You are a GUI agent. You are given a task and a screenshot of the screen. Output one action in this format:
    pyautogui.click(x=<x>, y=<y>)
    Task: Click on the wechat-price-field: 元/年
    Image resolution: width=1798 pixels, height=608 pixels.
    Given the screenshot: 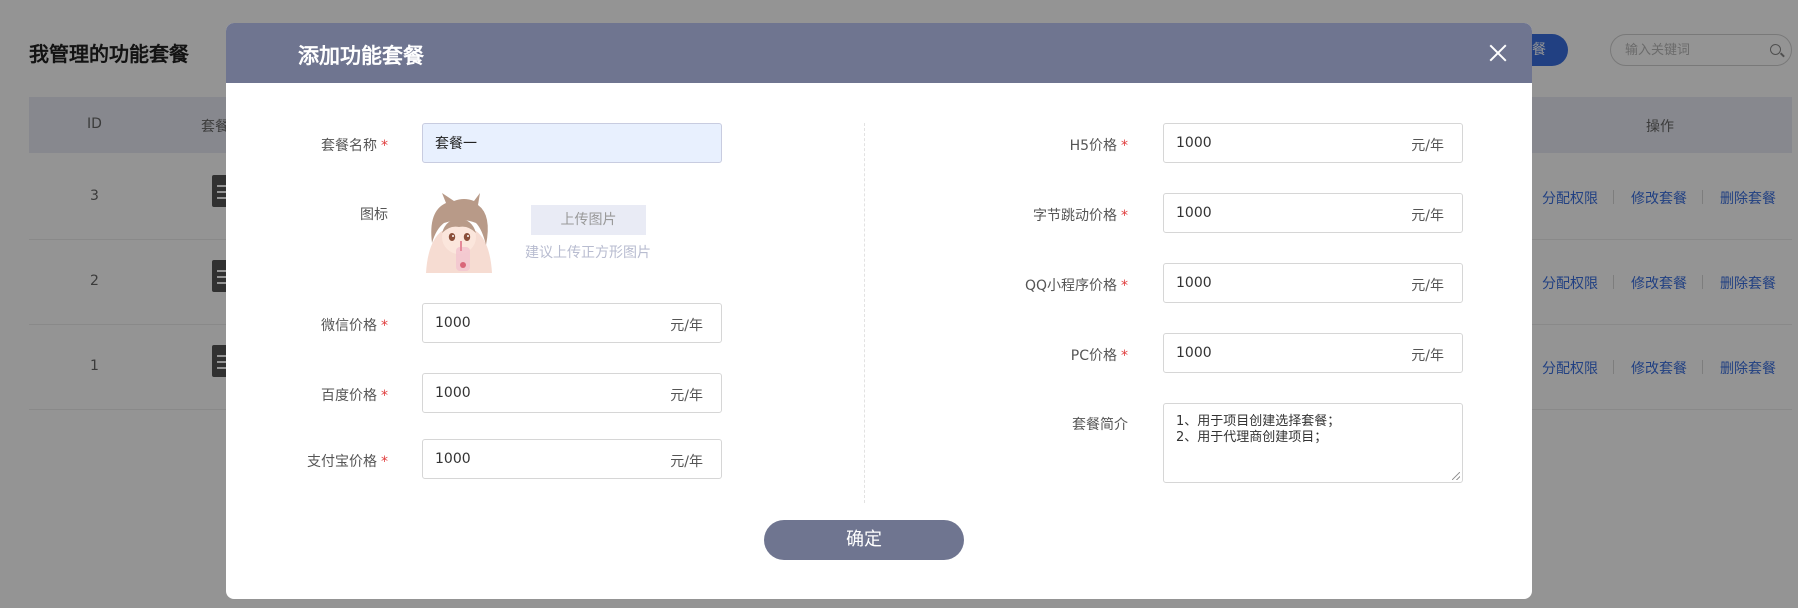 What is the action you would take?
    pyautogui.click(x=572, y=323)
    